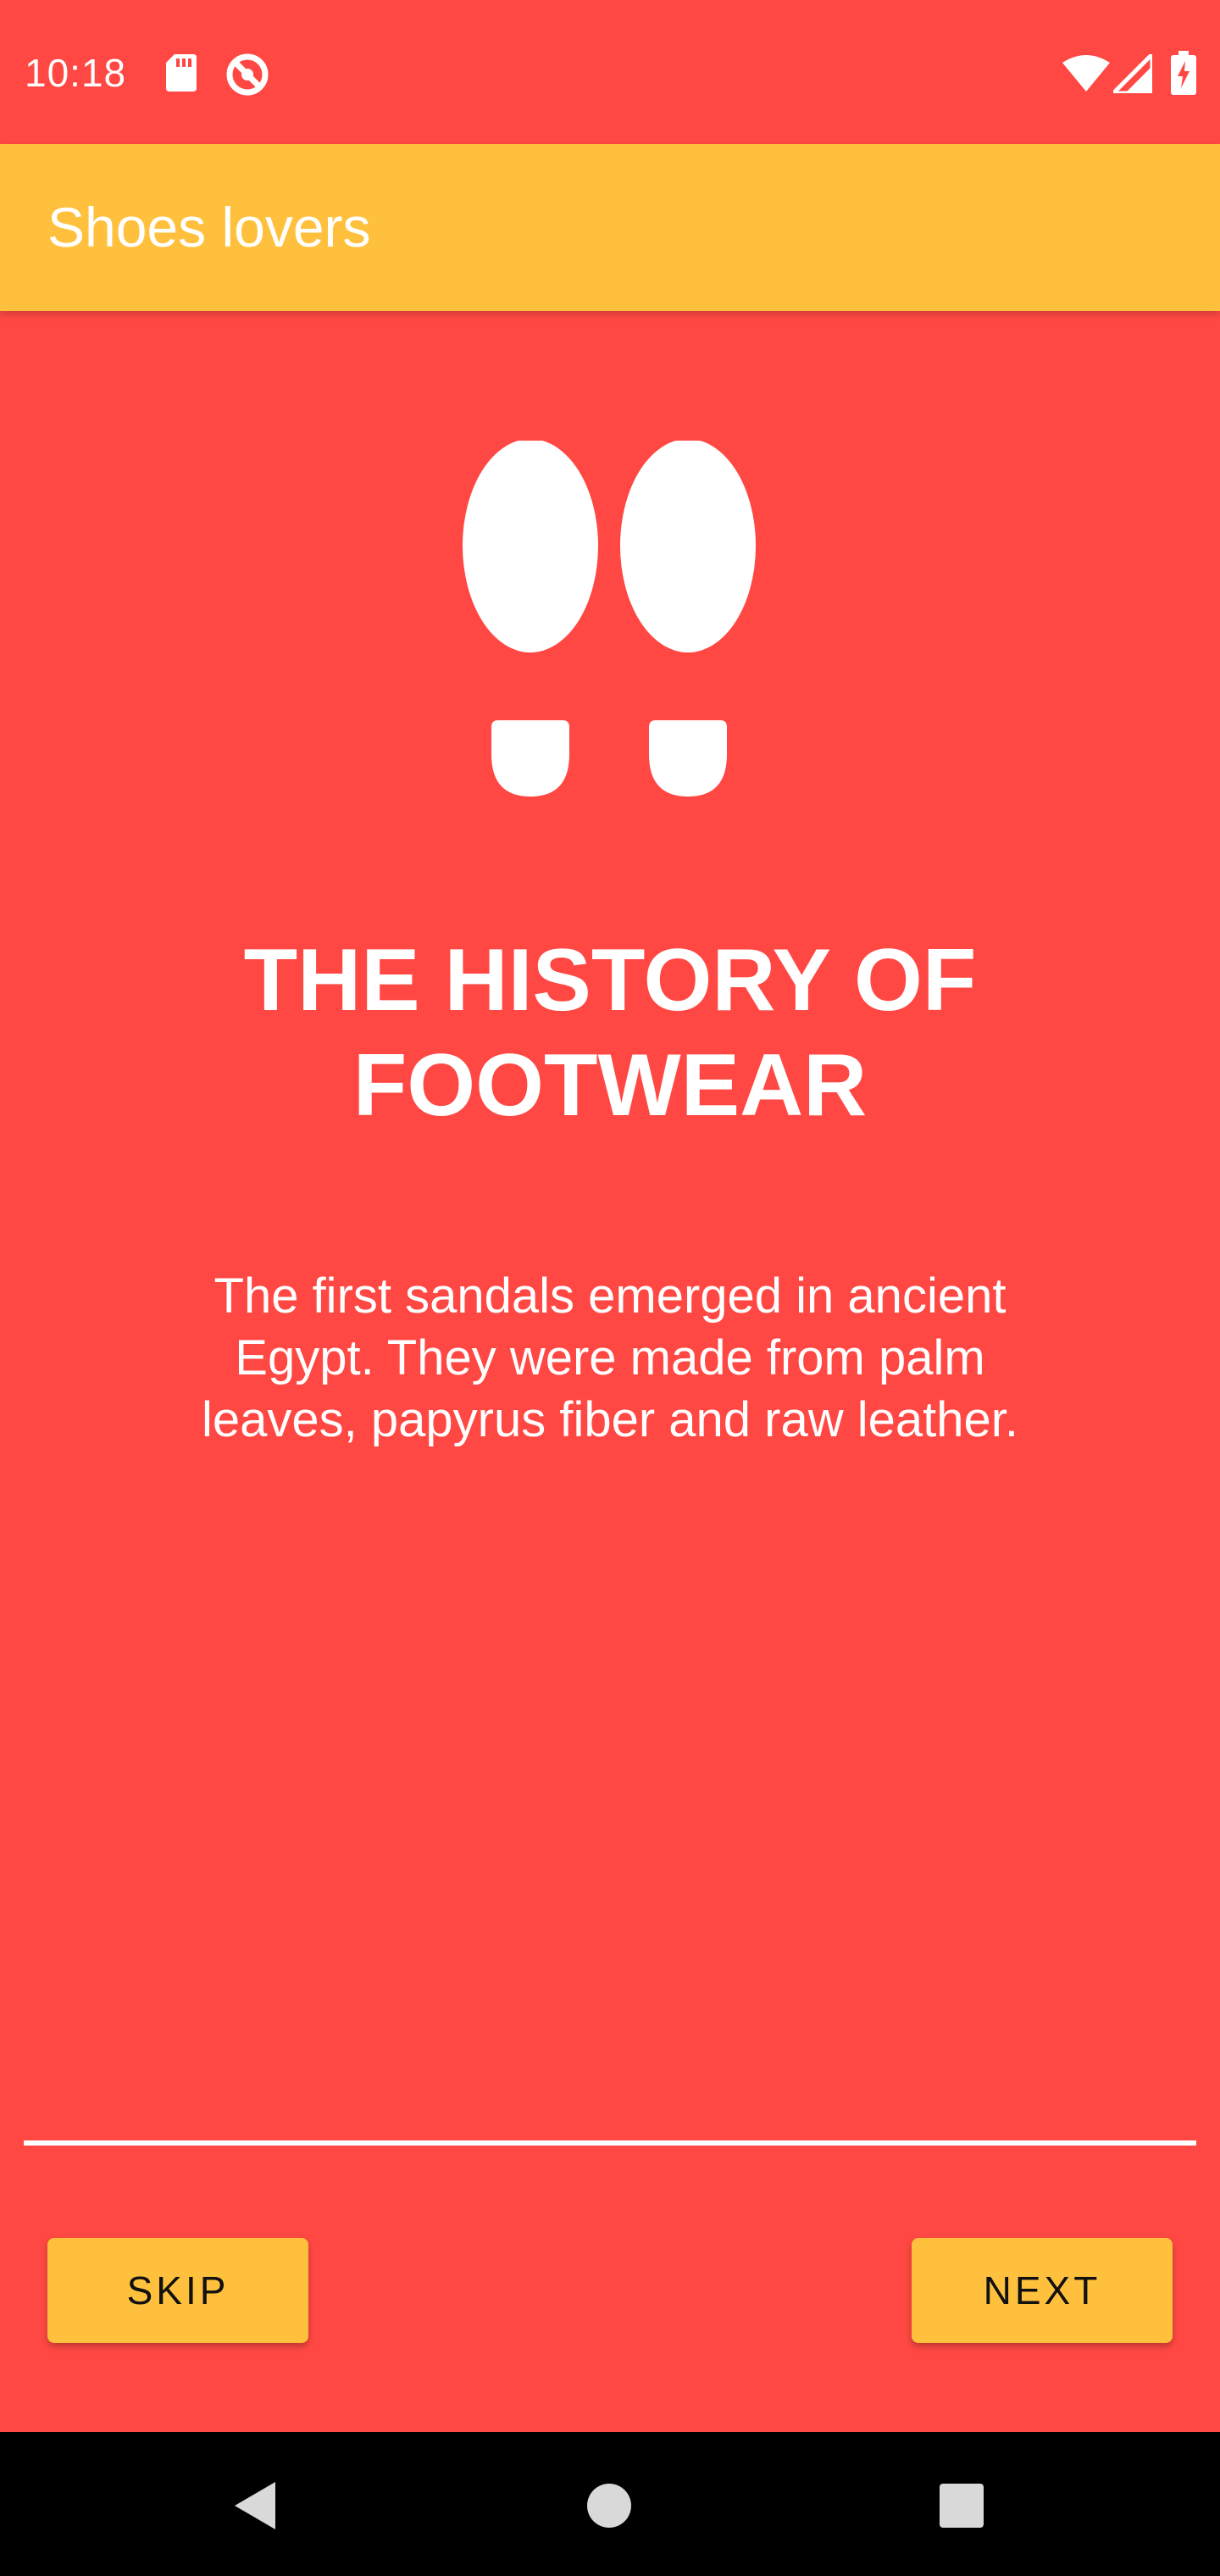  What do you see at coordinates (247, 77) in the screenshot?
I see `no-disturb-icon` at bounding box center [247, 77].